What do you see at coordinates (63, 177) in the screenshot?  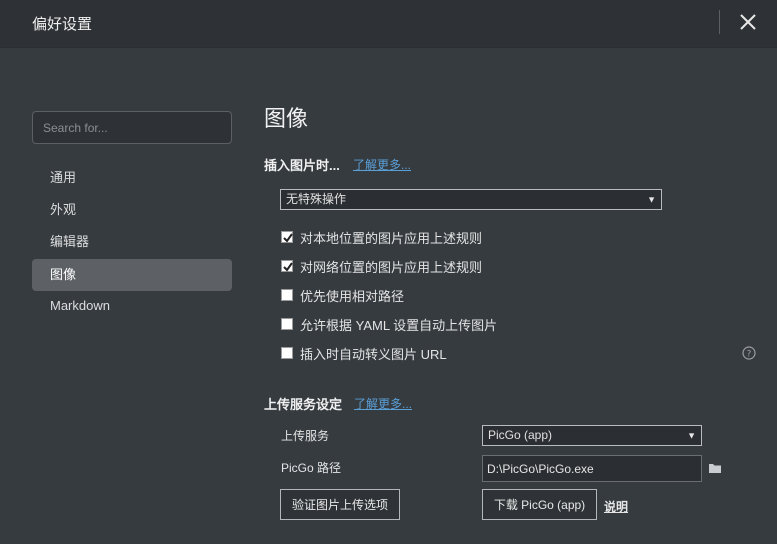 I see `sidebar-item-label: 通用` at bounding box center [63, 177].